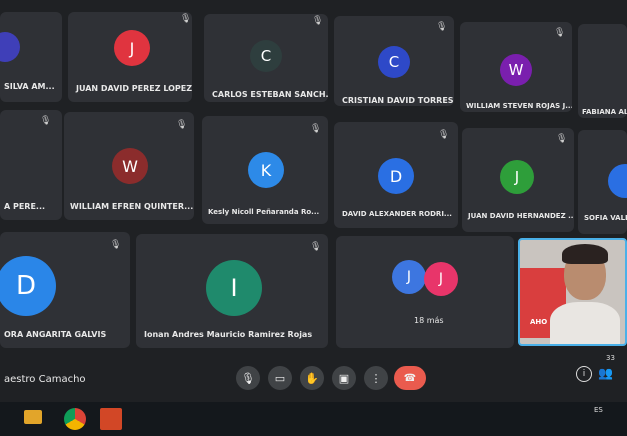  Describe the element at coordinates (605, 218) in the screenshot. I see `participant-name: SOFIA VALEN` at that location.